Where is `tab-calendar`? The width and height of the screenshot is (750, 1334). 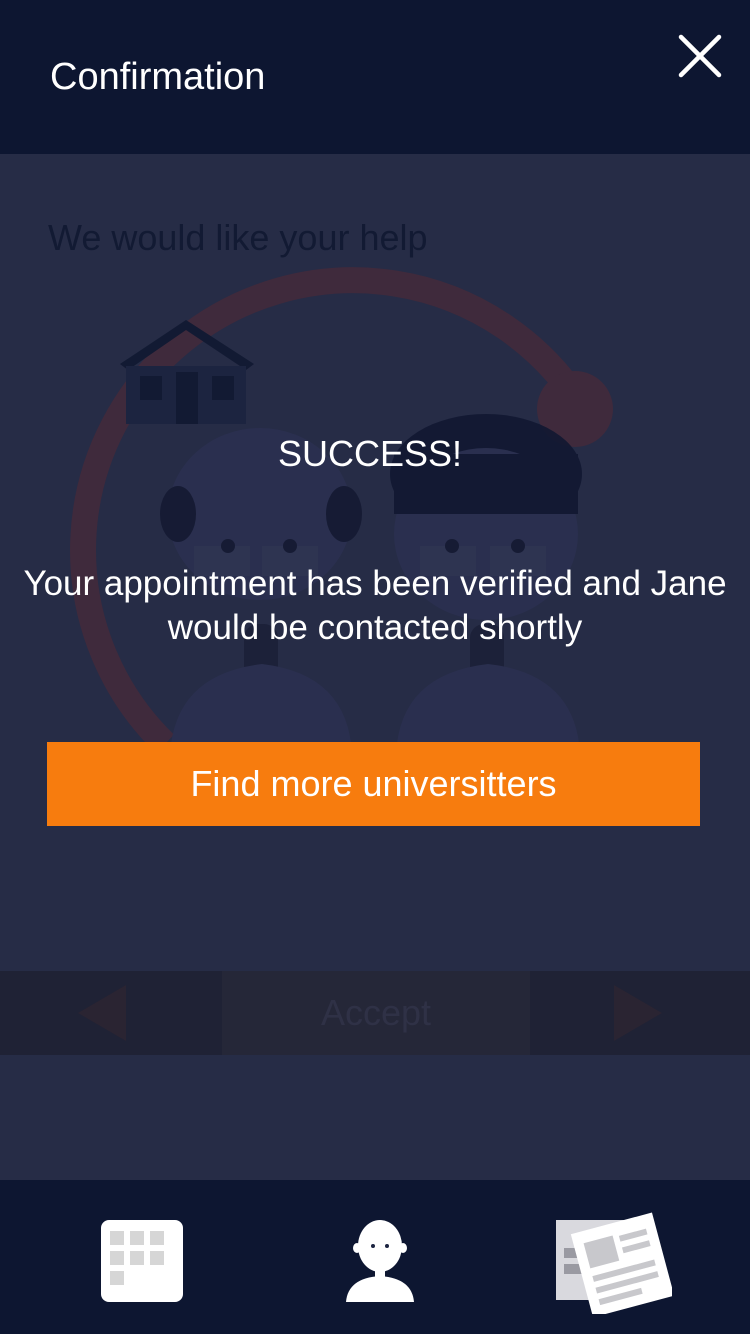
tab-calendar is located at coordinates (142, 1261).